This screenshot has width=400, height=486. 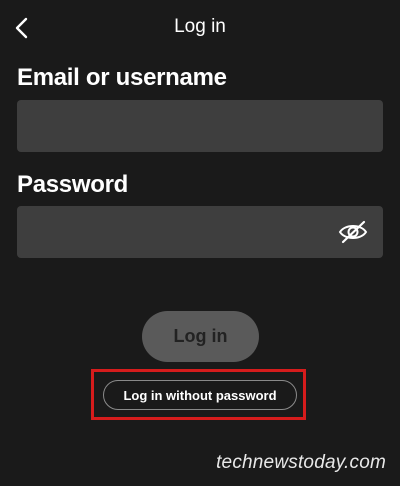 I want to click on password-visibility-toggle, so click(x=353, y=232).